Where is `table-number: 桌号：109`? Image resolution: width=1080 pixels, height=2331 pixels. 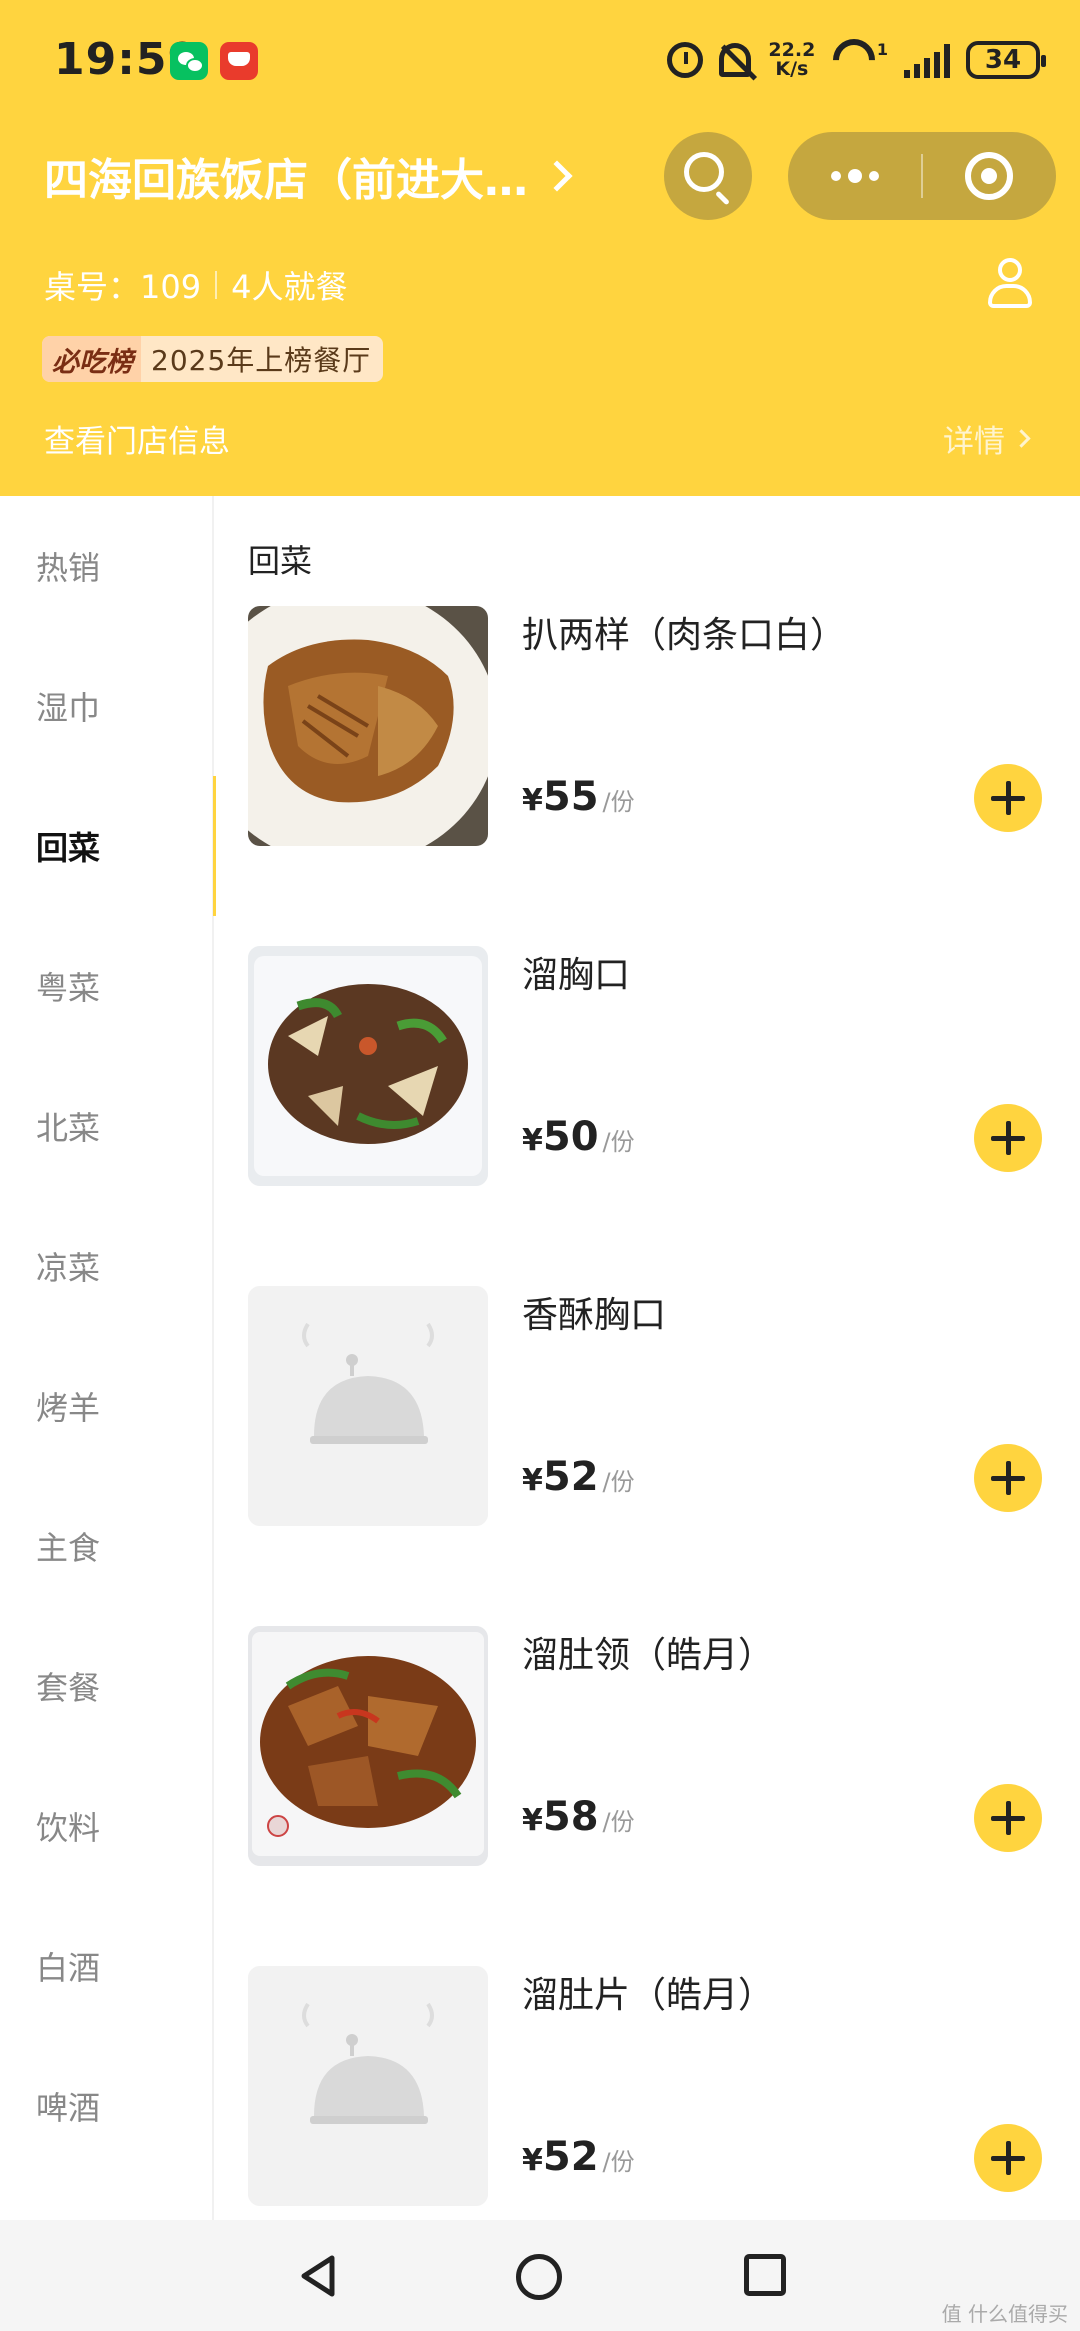
table-number: 桌号：109 is located at coordinates (123, 287).